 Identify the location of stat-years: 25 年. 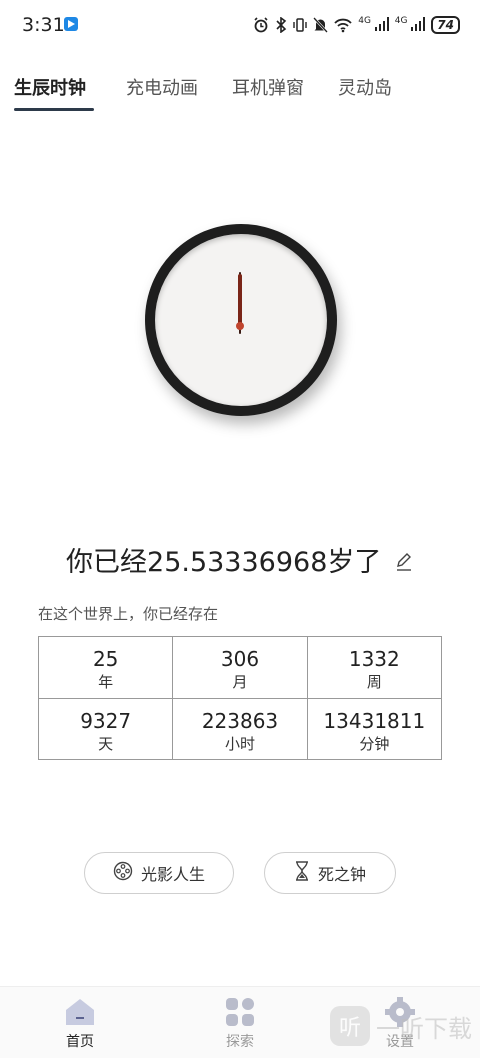
(105, 667).